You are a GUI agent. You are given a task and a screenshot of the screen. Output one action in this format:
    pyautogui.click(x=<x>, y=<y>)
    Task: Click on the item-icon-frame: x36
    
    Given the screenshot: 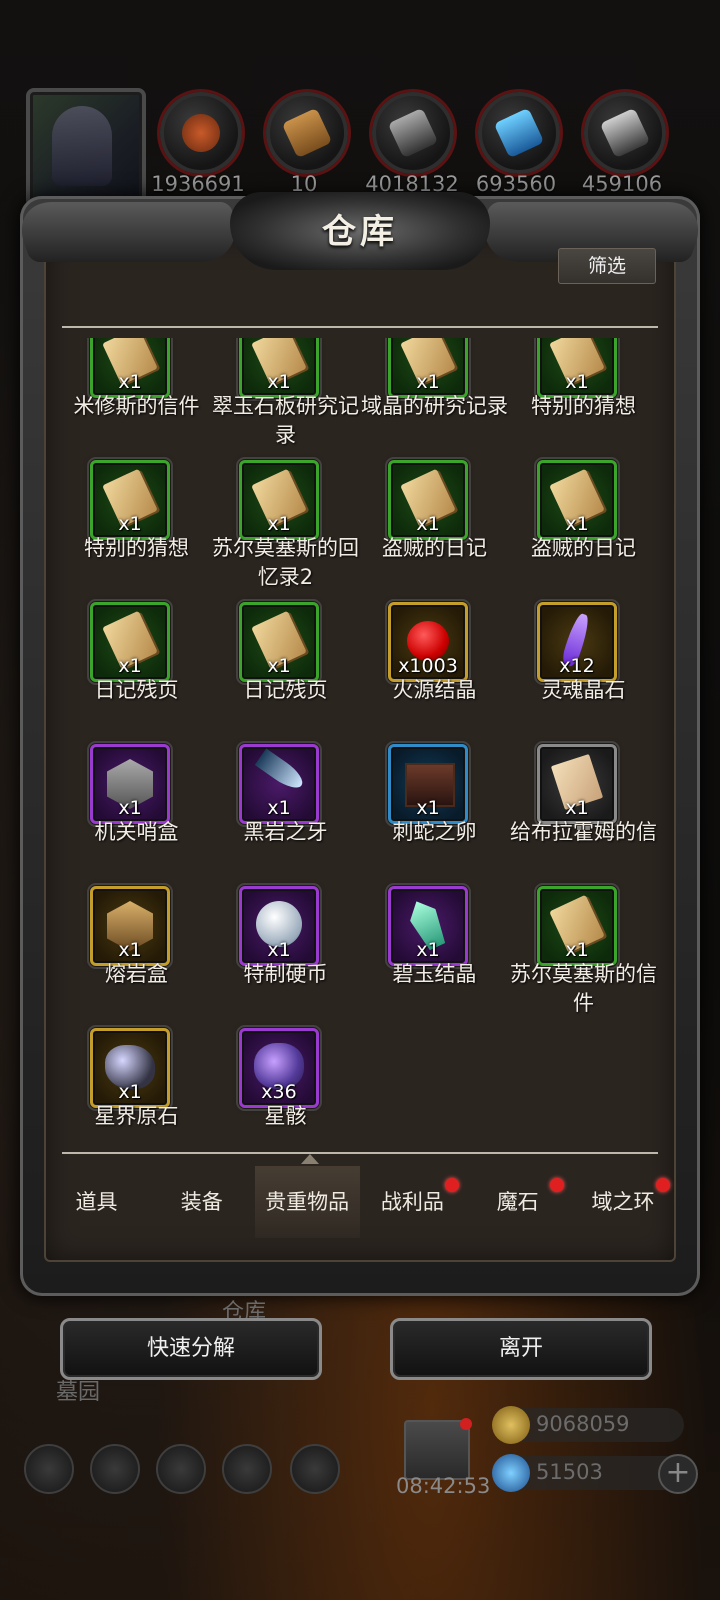 What is the action you would take?
    pyautogui.click(x=279, y=1068)
    